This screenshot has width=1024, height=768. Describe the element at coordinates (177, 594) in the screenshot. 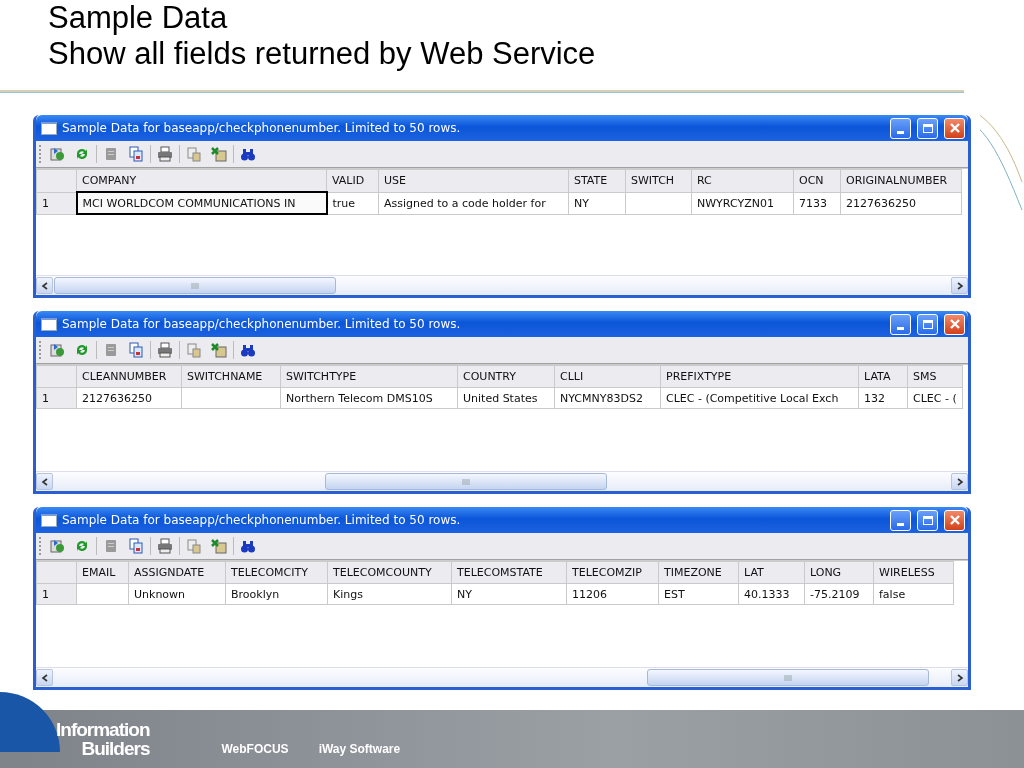

I see `table-cell: Unknown` at that location.